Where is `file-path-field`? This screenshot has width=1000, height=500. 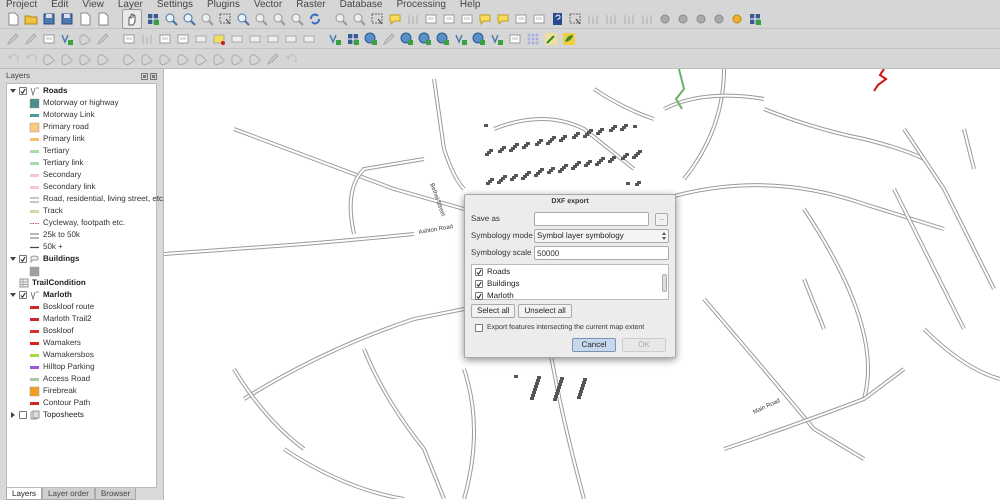
file-path-field is located at coordinates (591, 219).